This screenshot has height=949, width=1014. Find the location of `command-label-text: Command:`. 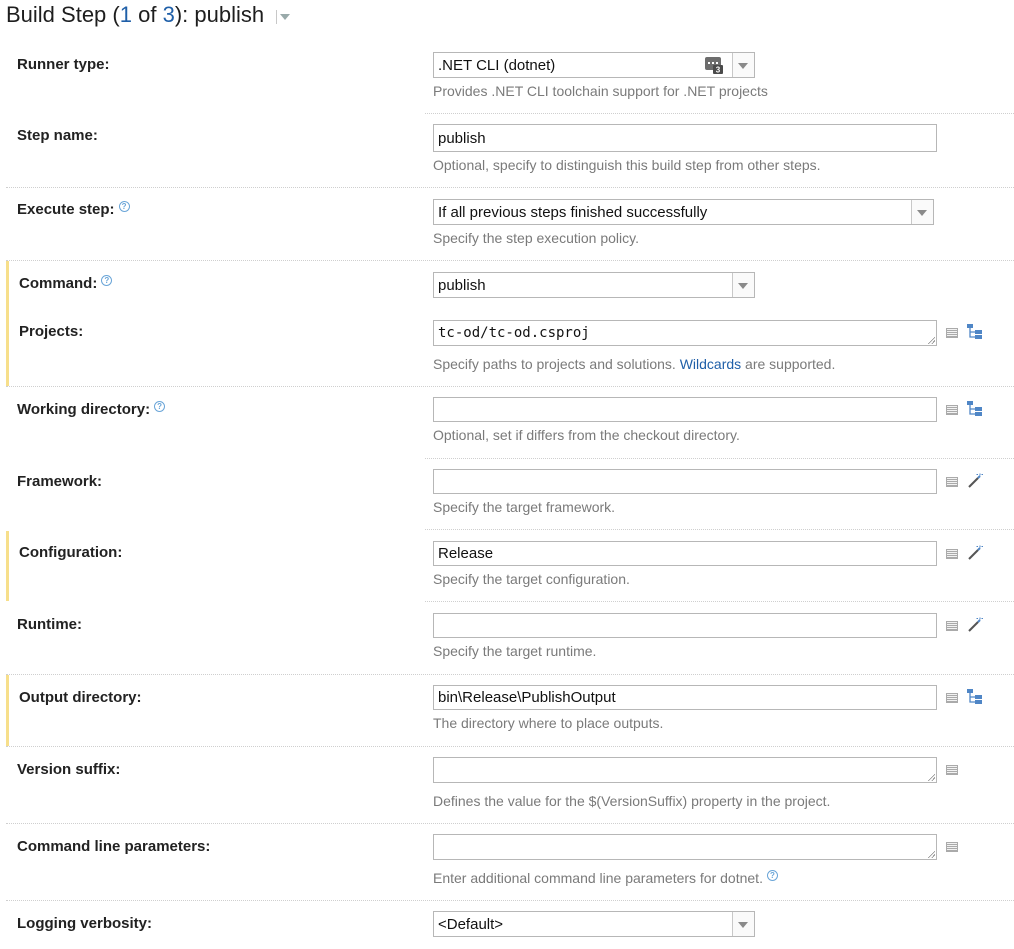

command-label-text: Command: is located at coordinates (58, 283).